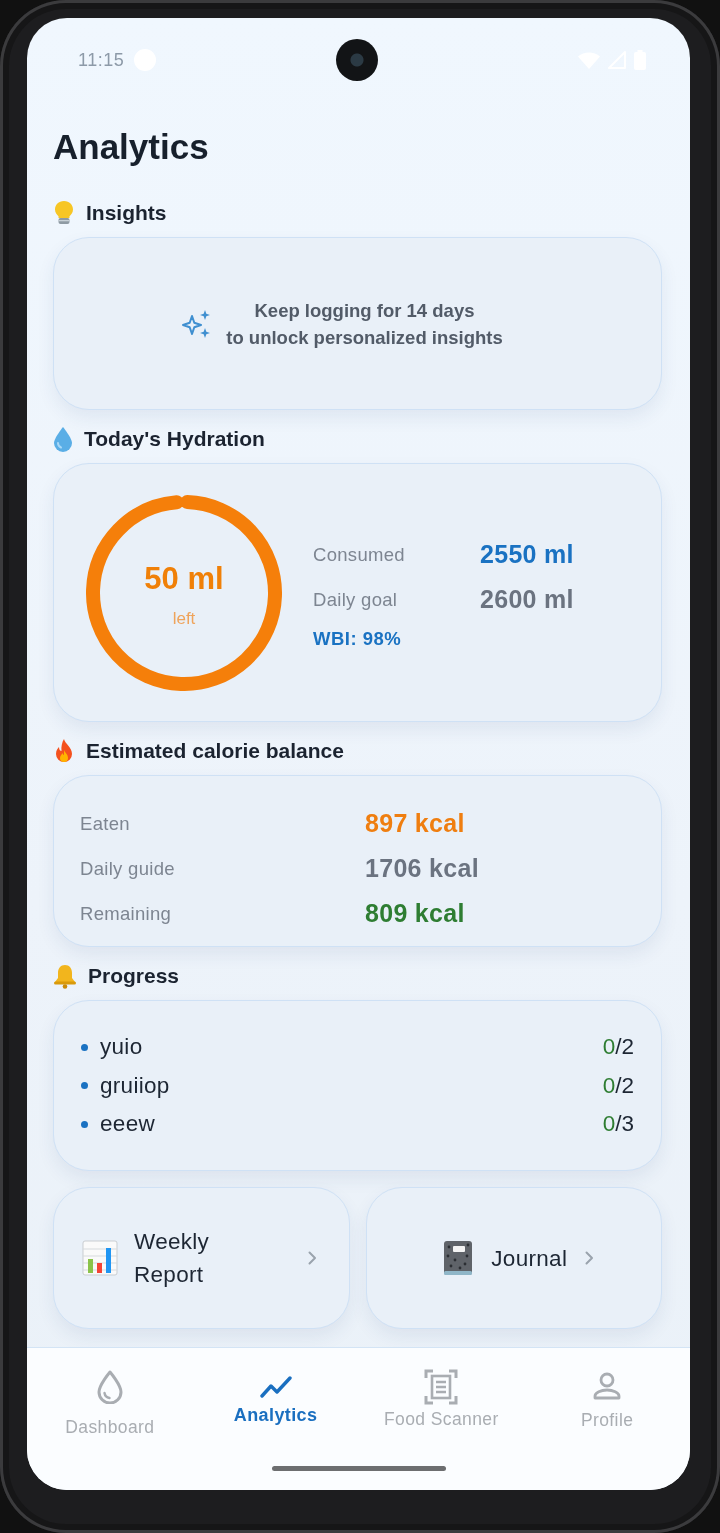  What do you see at coordinates (121, 1047) in the screenshot?
I see `progress-item-name: yuio` at bounding box center [121, 1047].